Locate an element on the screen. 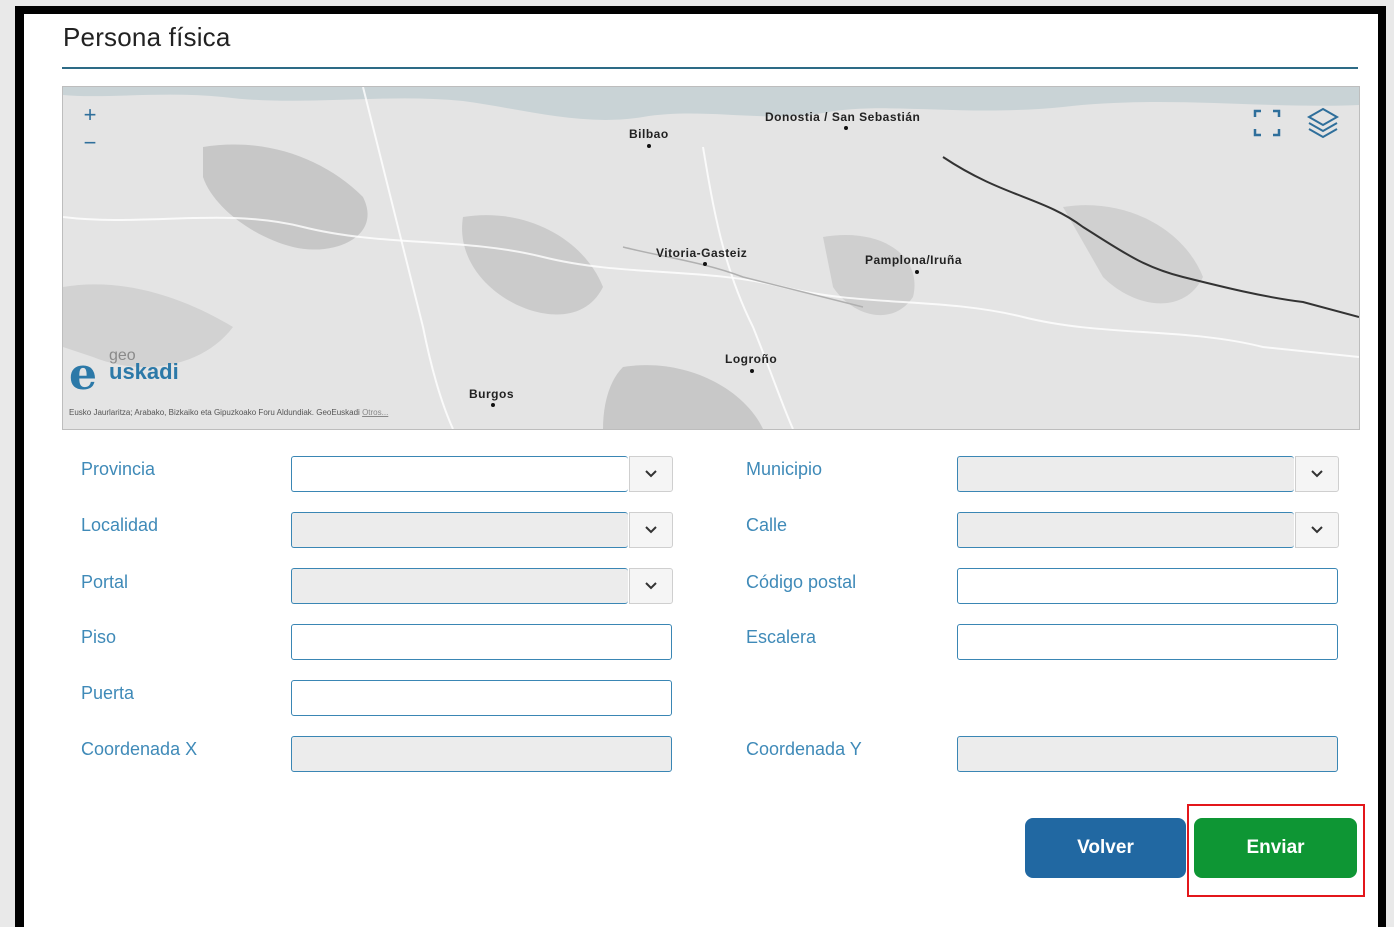  localidad-dropdown-button is located at coordinates (651, 530).